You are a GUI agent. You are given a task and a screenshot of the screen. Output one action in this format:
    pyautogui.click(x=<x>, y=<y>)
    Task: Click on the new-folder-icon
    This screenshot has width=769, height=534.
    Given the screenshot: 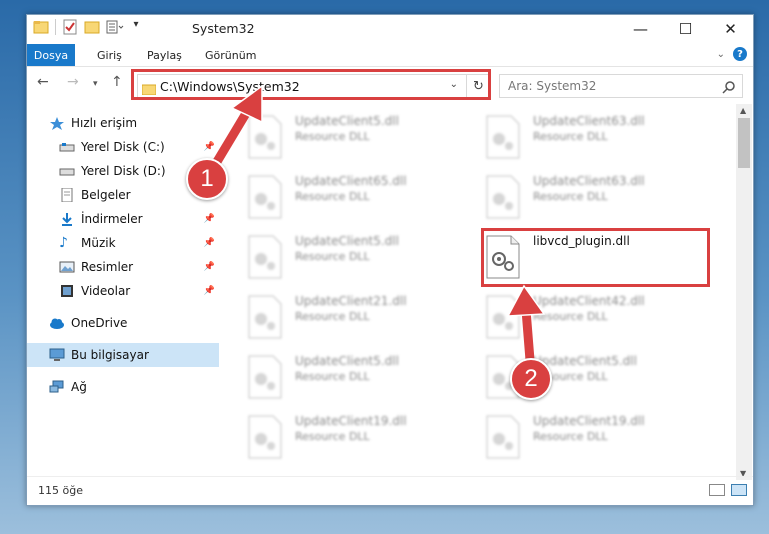 What is the action you would take?
    pyautogui.click(x=92, y=27)
    